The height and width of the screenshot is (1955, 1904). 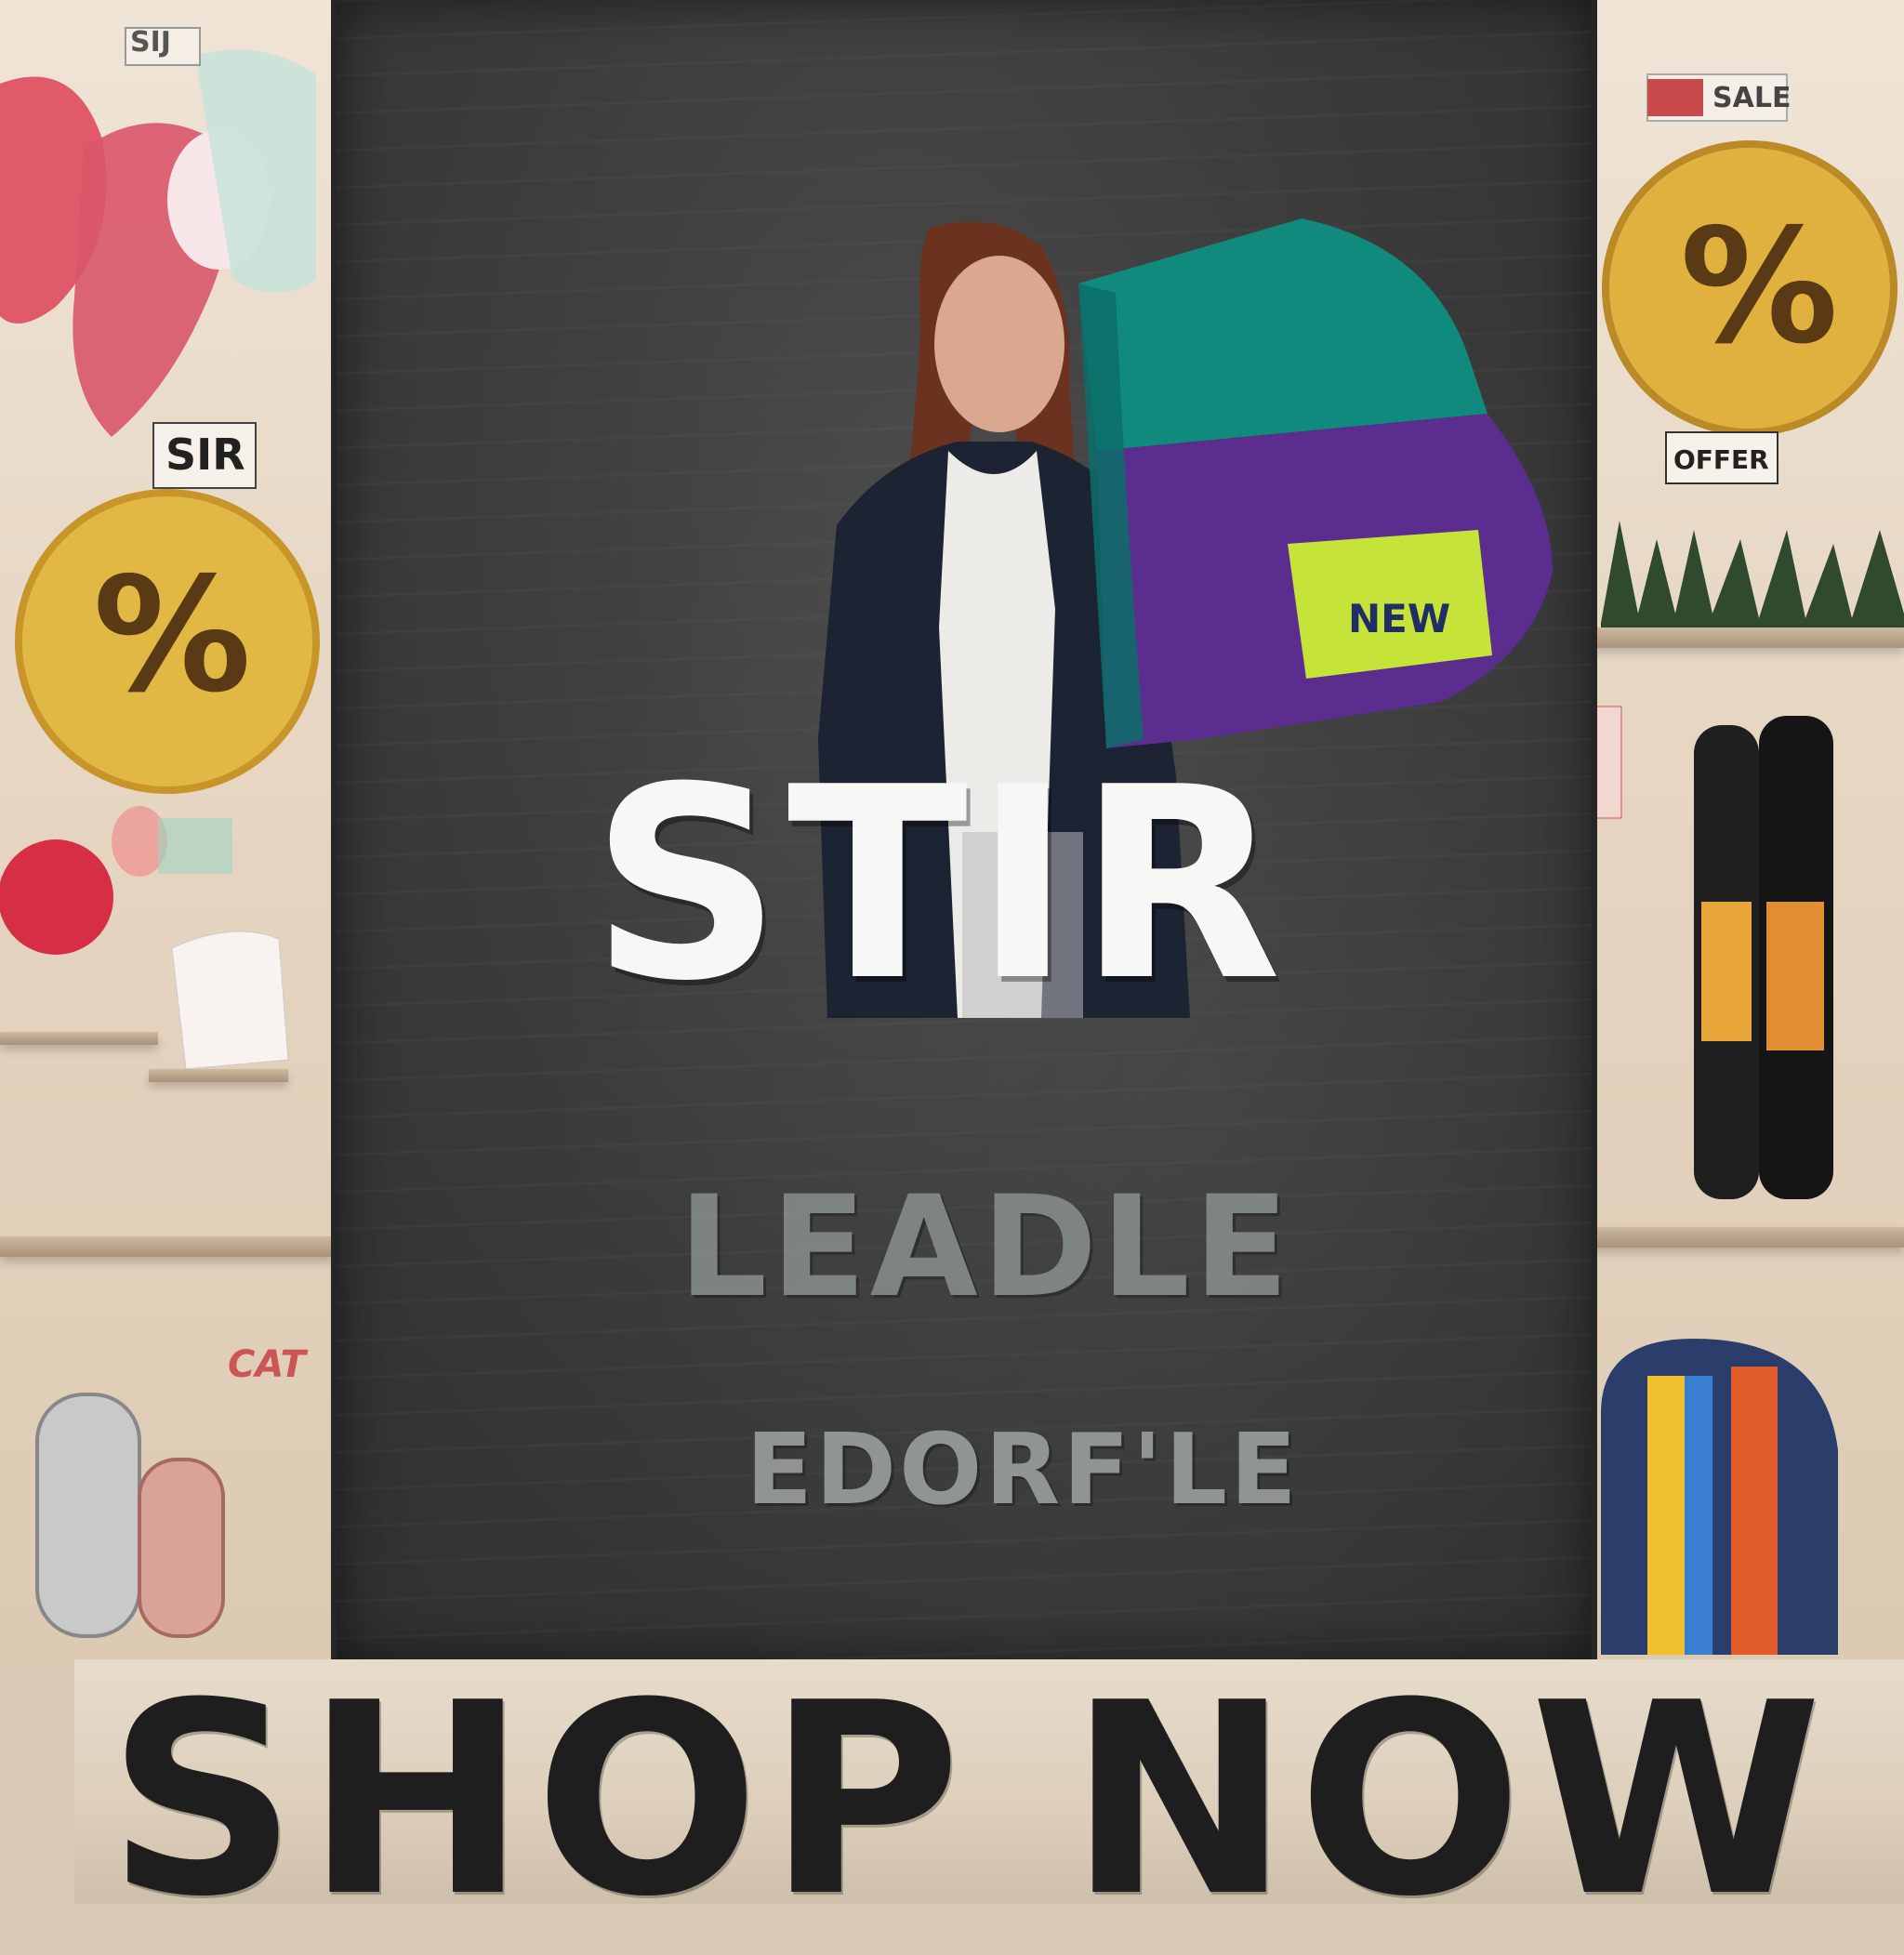 I want to click on poster-faded-line-1: LEADLE, so click(x=985, y=1247).